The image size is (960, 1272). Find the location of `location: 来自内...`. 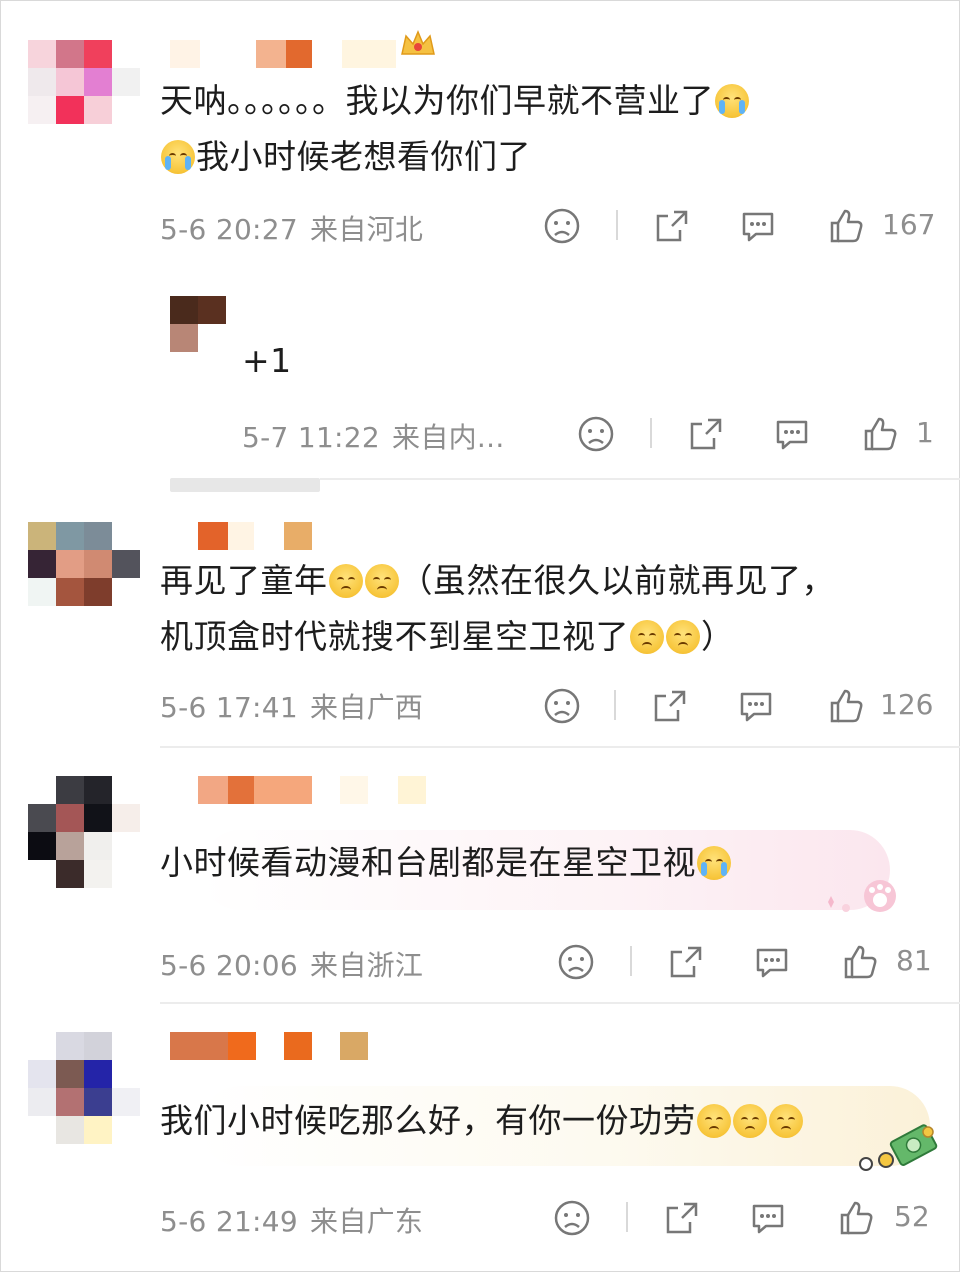

location: 来自内... is located at coordinates (448, 437).